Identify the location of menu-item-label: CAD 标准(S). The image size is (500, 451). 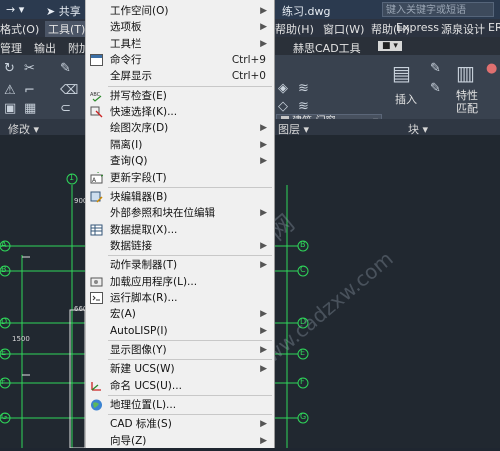
(141, 424).